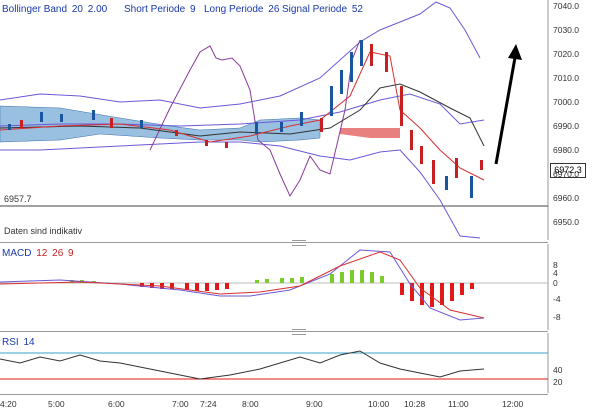 The height and width of the screenshot is (413, 600). Describe the element at coordinates (555, 273) in the screenshot. I see `macd-y-tick: 4` at that location.